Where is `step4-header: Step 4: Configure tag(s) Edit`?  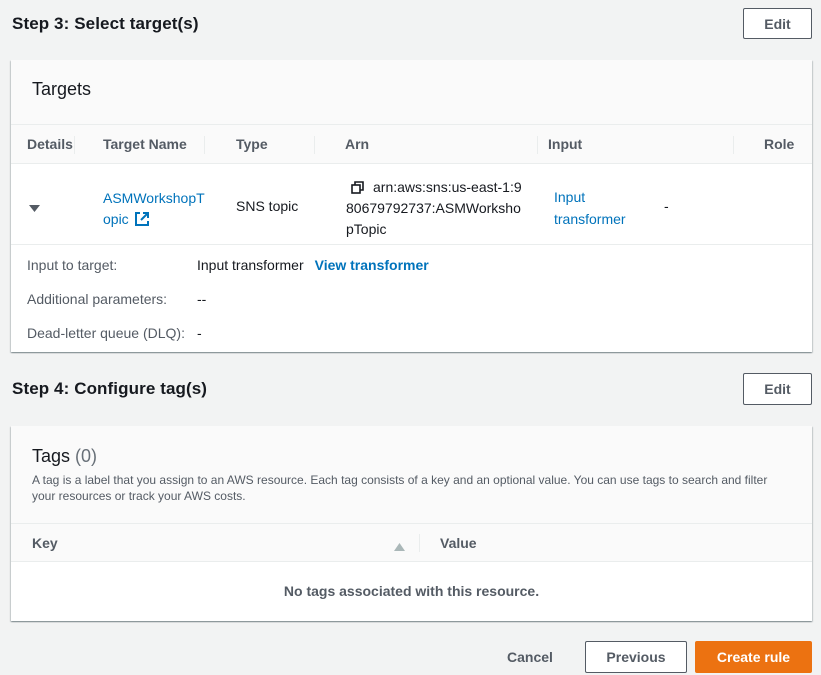 step4-header: Step 4: Configure tag(s) Edit is located at coordinates (412, 389).